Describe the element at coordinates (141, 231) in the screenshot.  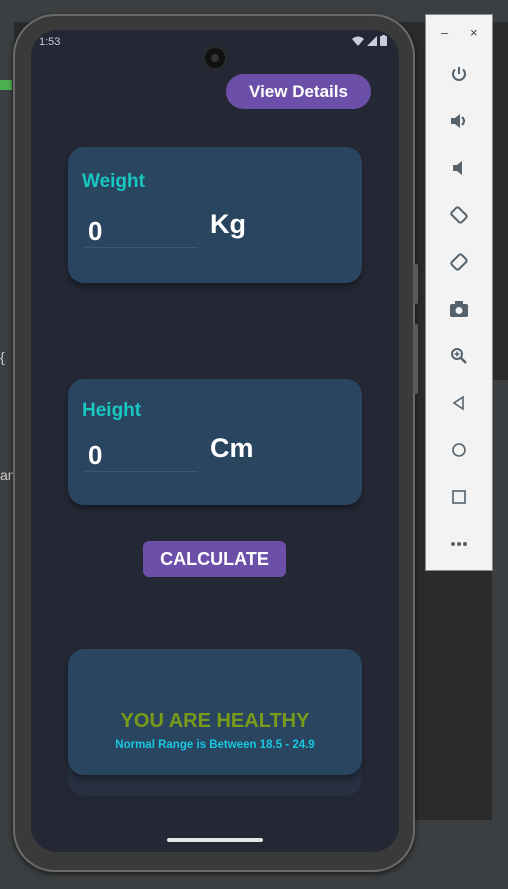
I see `weight-input` at that location.